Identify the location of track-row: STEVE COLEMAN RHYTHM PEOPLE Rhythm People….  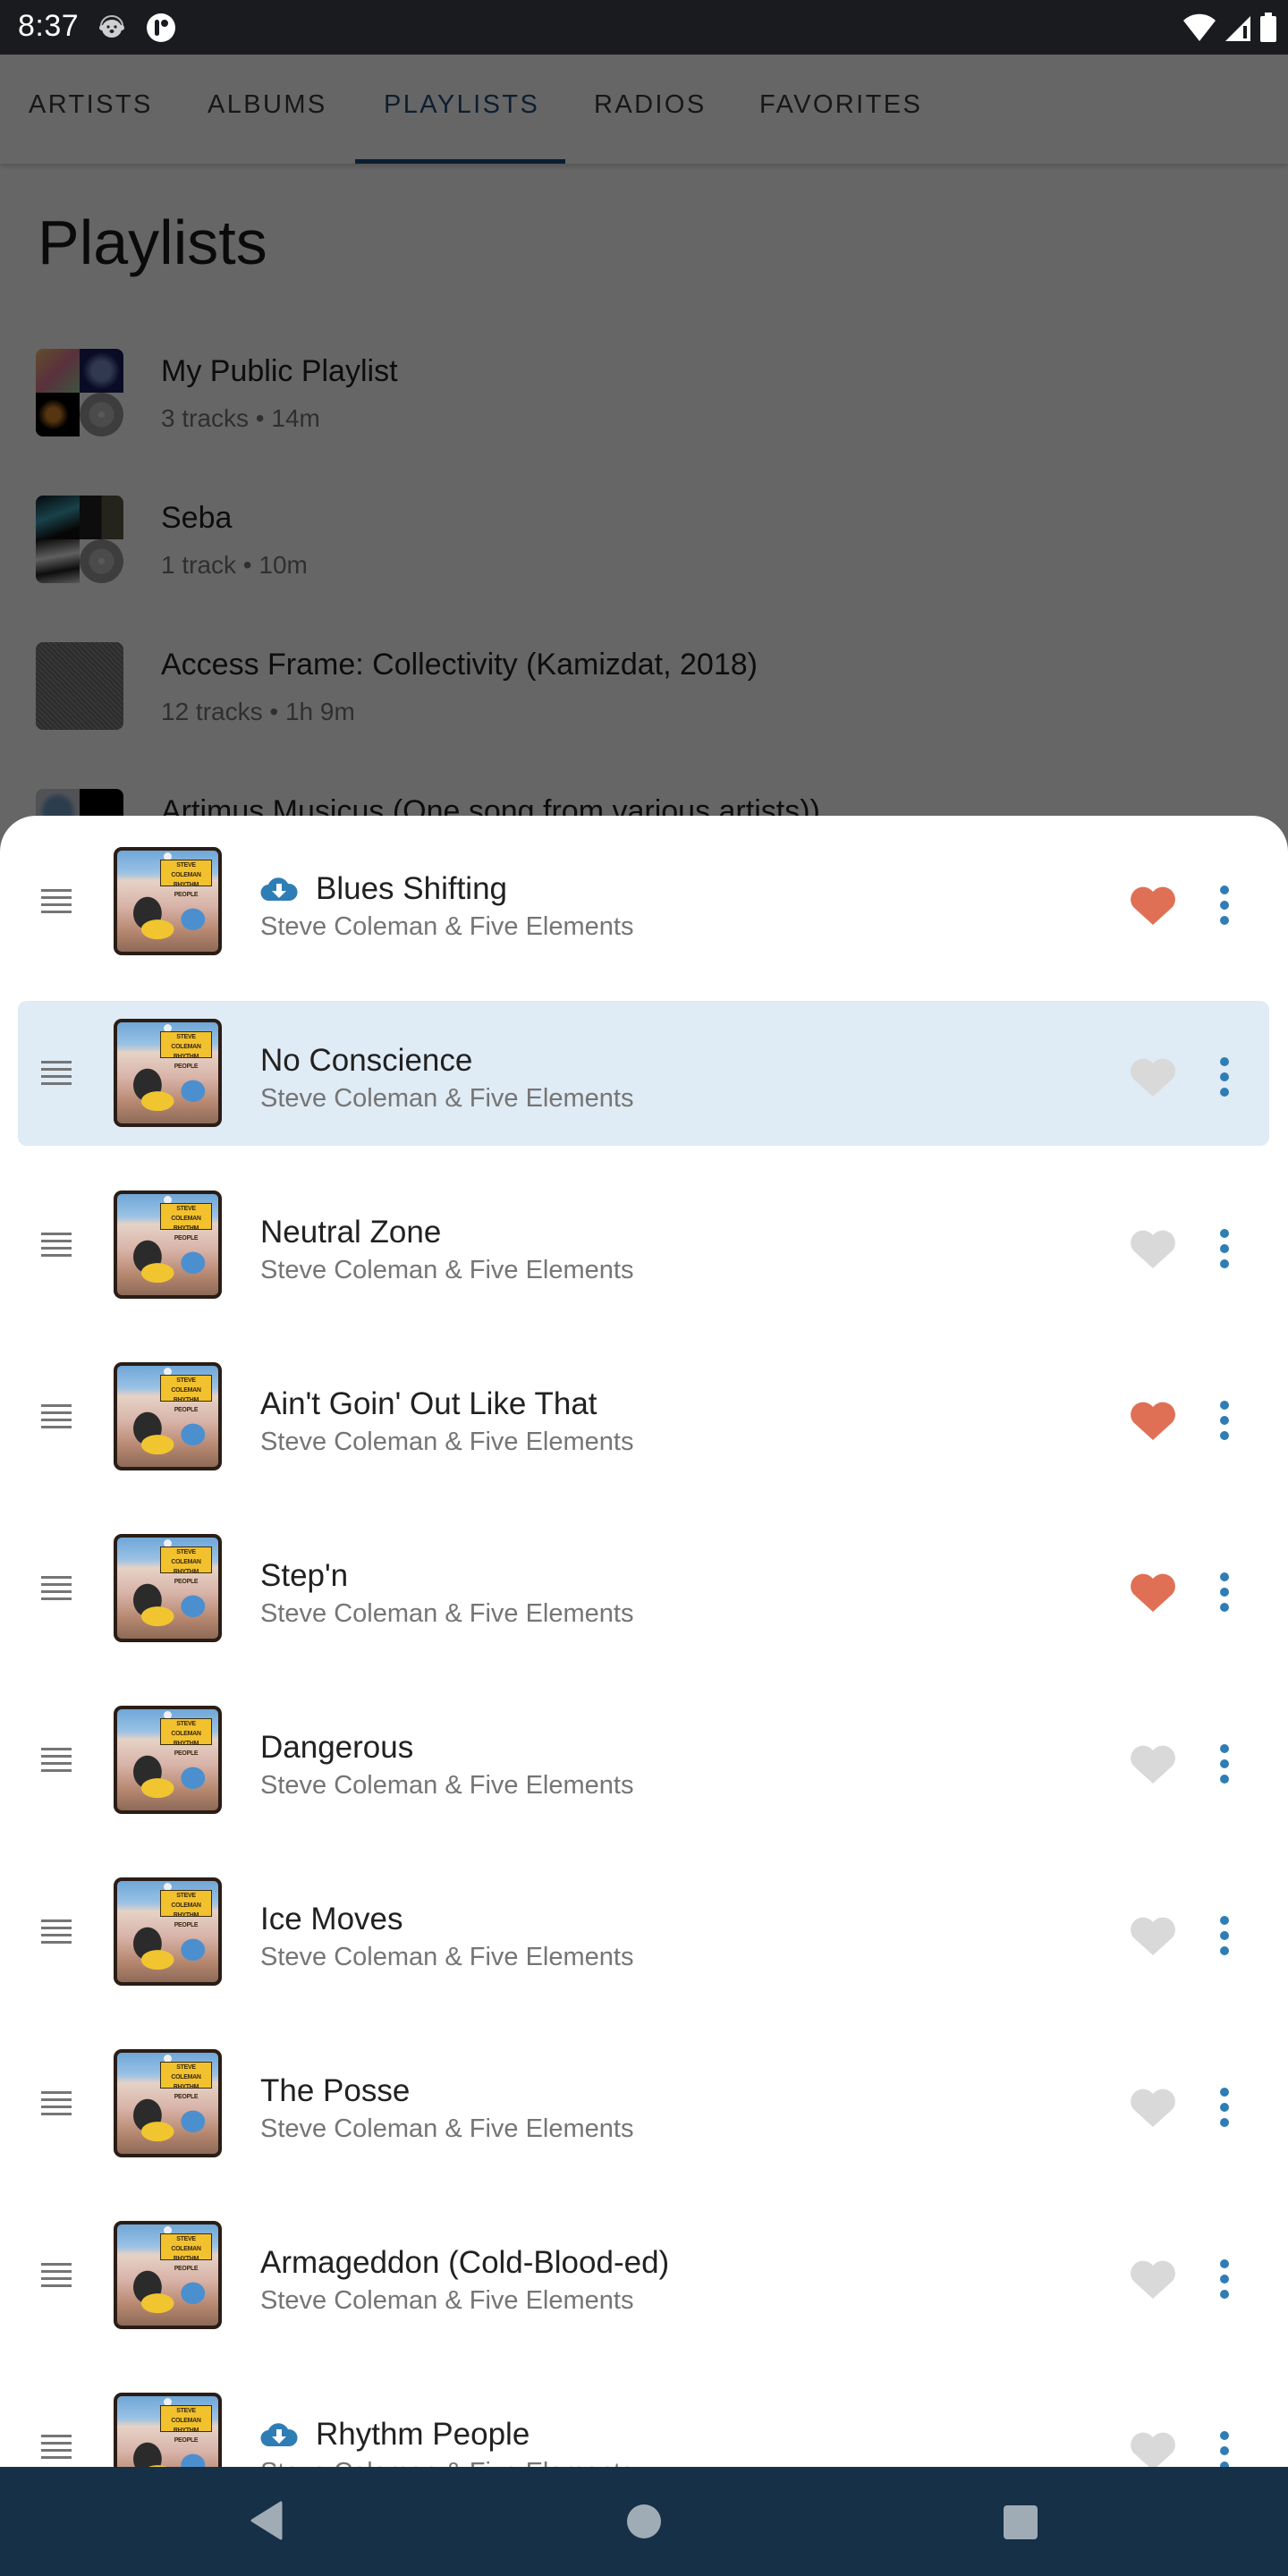
(644, 2414).